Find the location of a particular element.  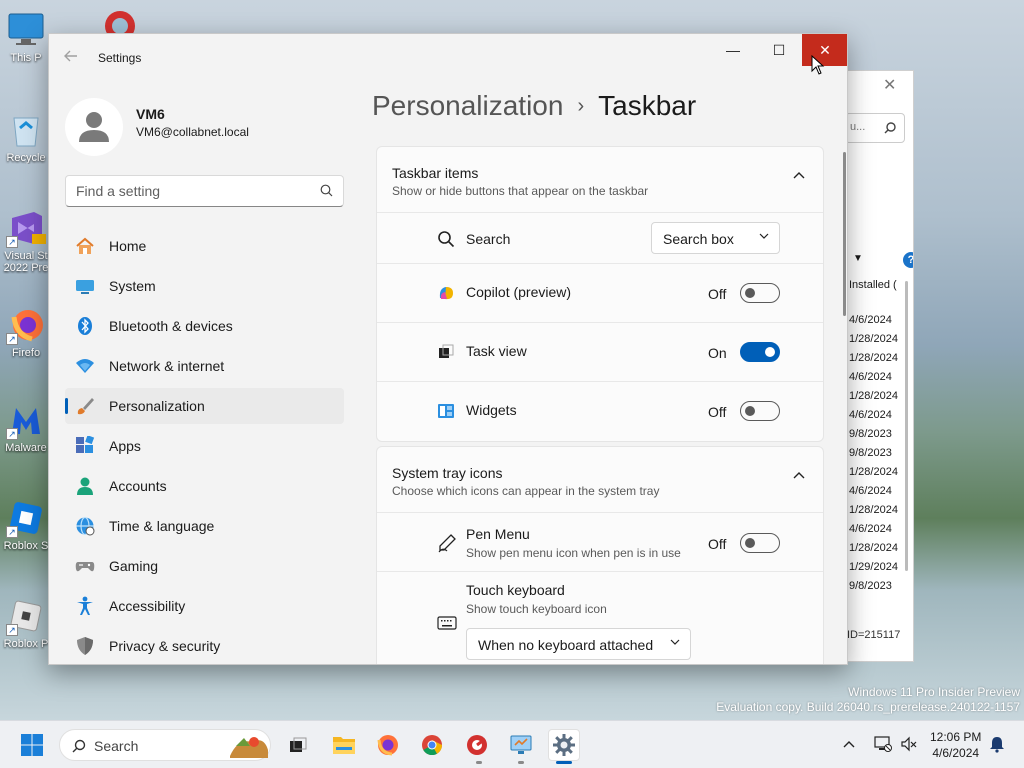

sidebar-item-time-language: Time & language is located at coordinates (204, 526).